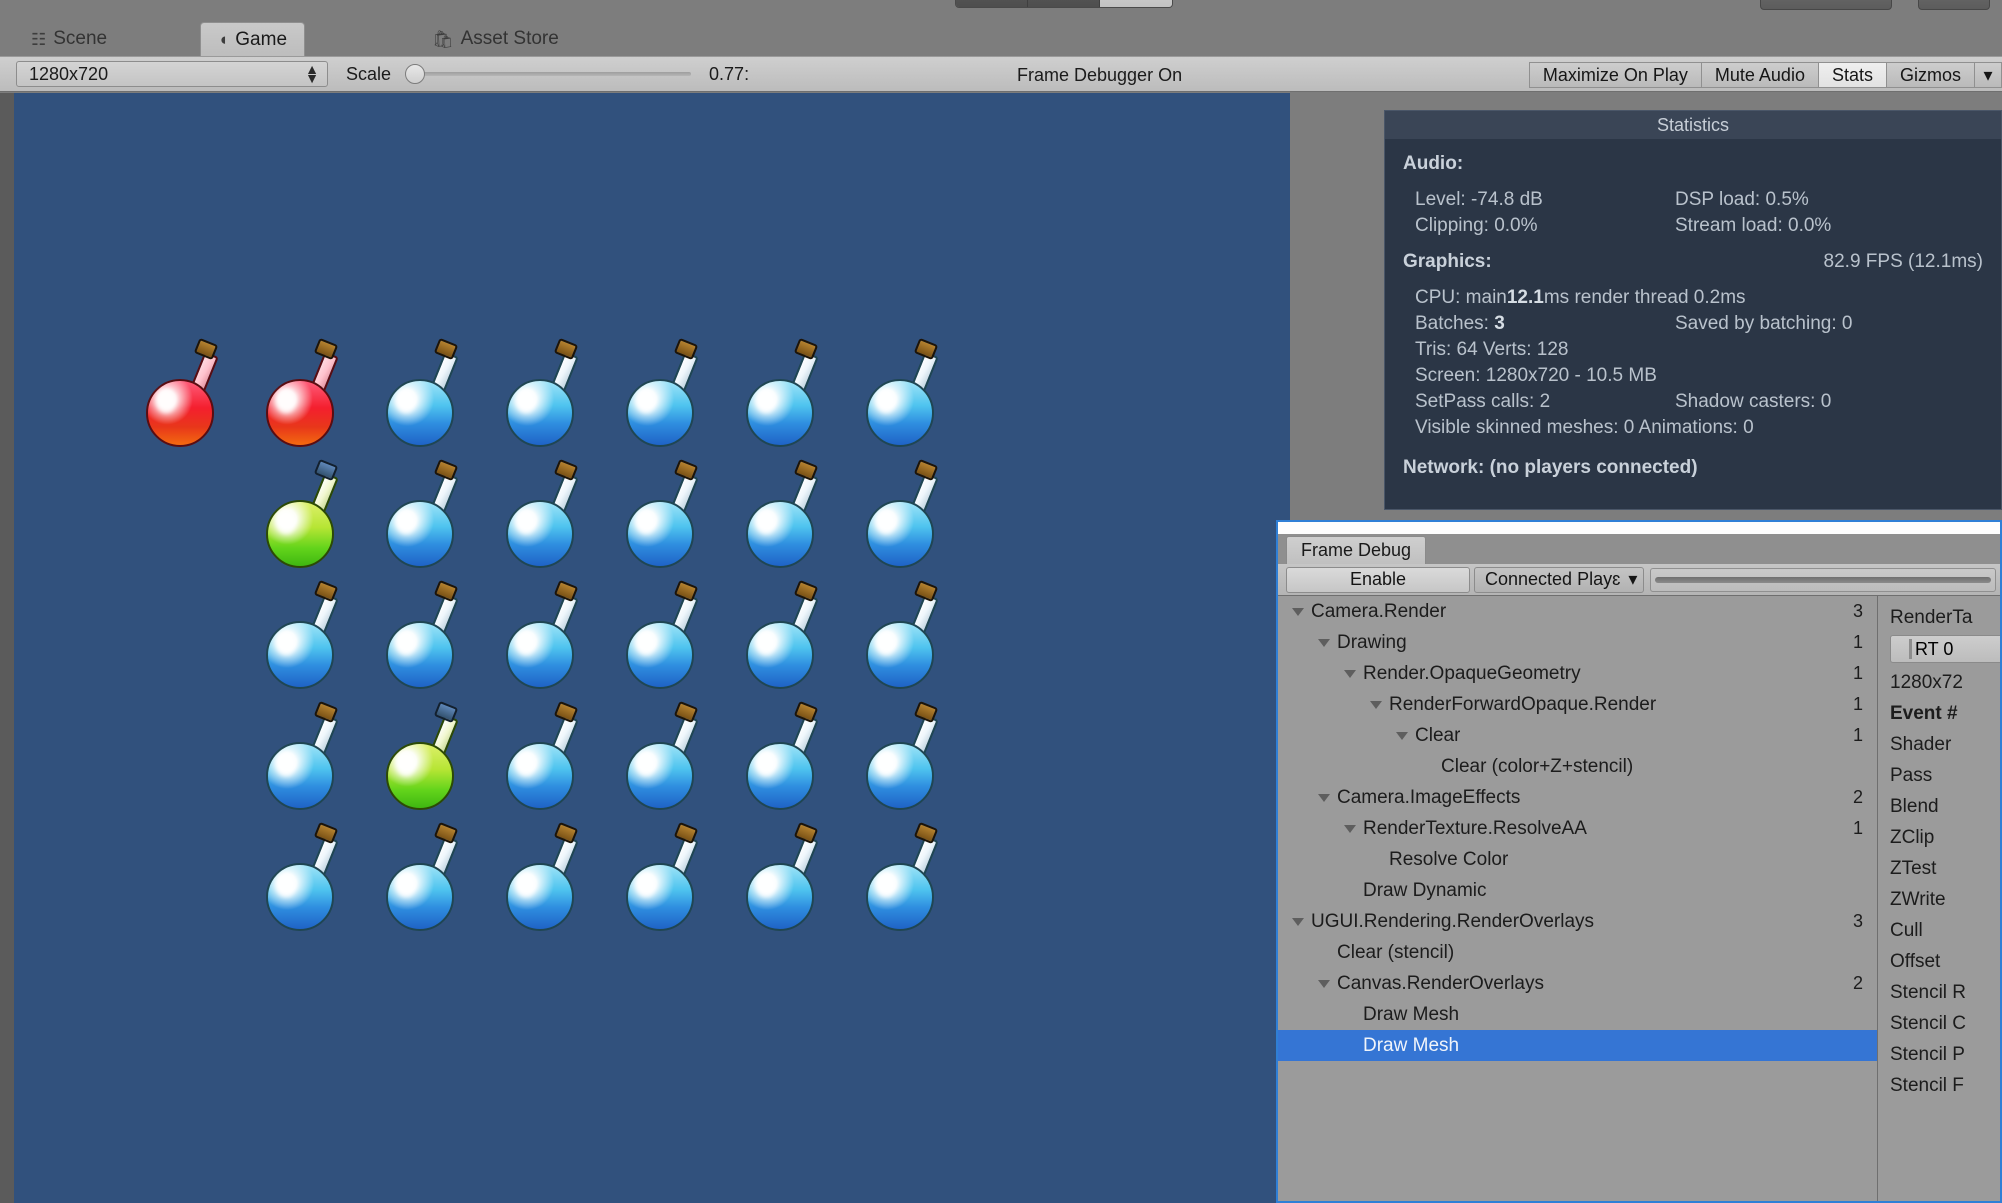 Image resolution: width=2002 pixels, height=1203 pixels. Describe the element at coordinates (172, 74) in the screenshot. I see `resolution-dropdown: 1280x720 ▲ ▼` at that location.